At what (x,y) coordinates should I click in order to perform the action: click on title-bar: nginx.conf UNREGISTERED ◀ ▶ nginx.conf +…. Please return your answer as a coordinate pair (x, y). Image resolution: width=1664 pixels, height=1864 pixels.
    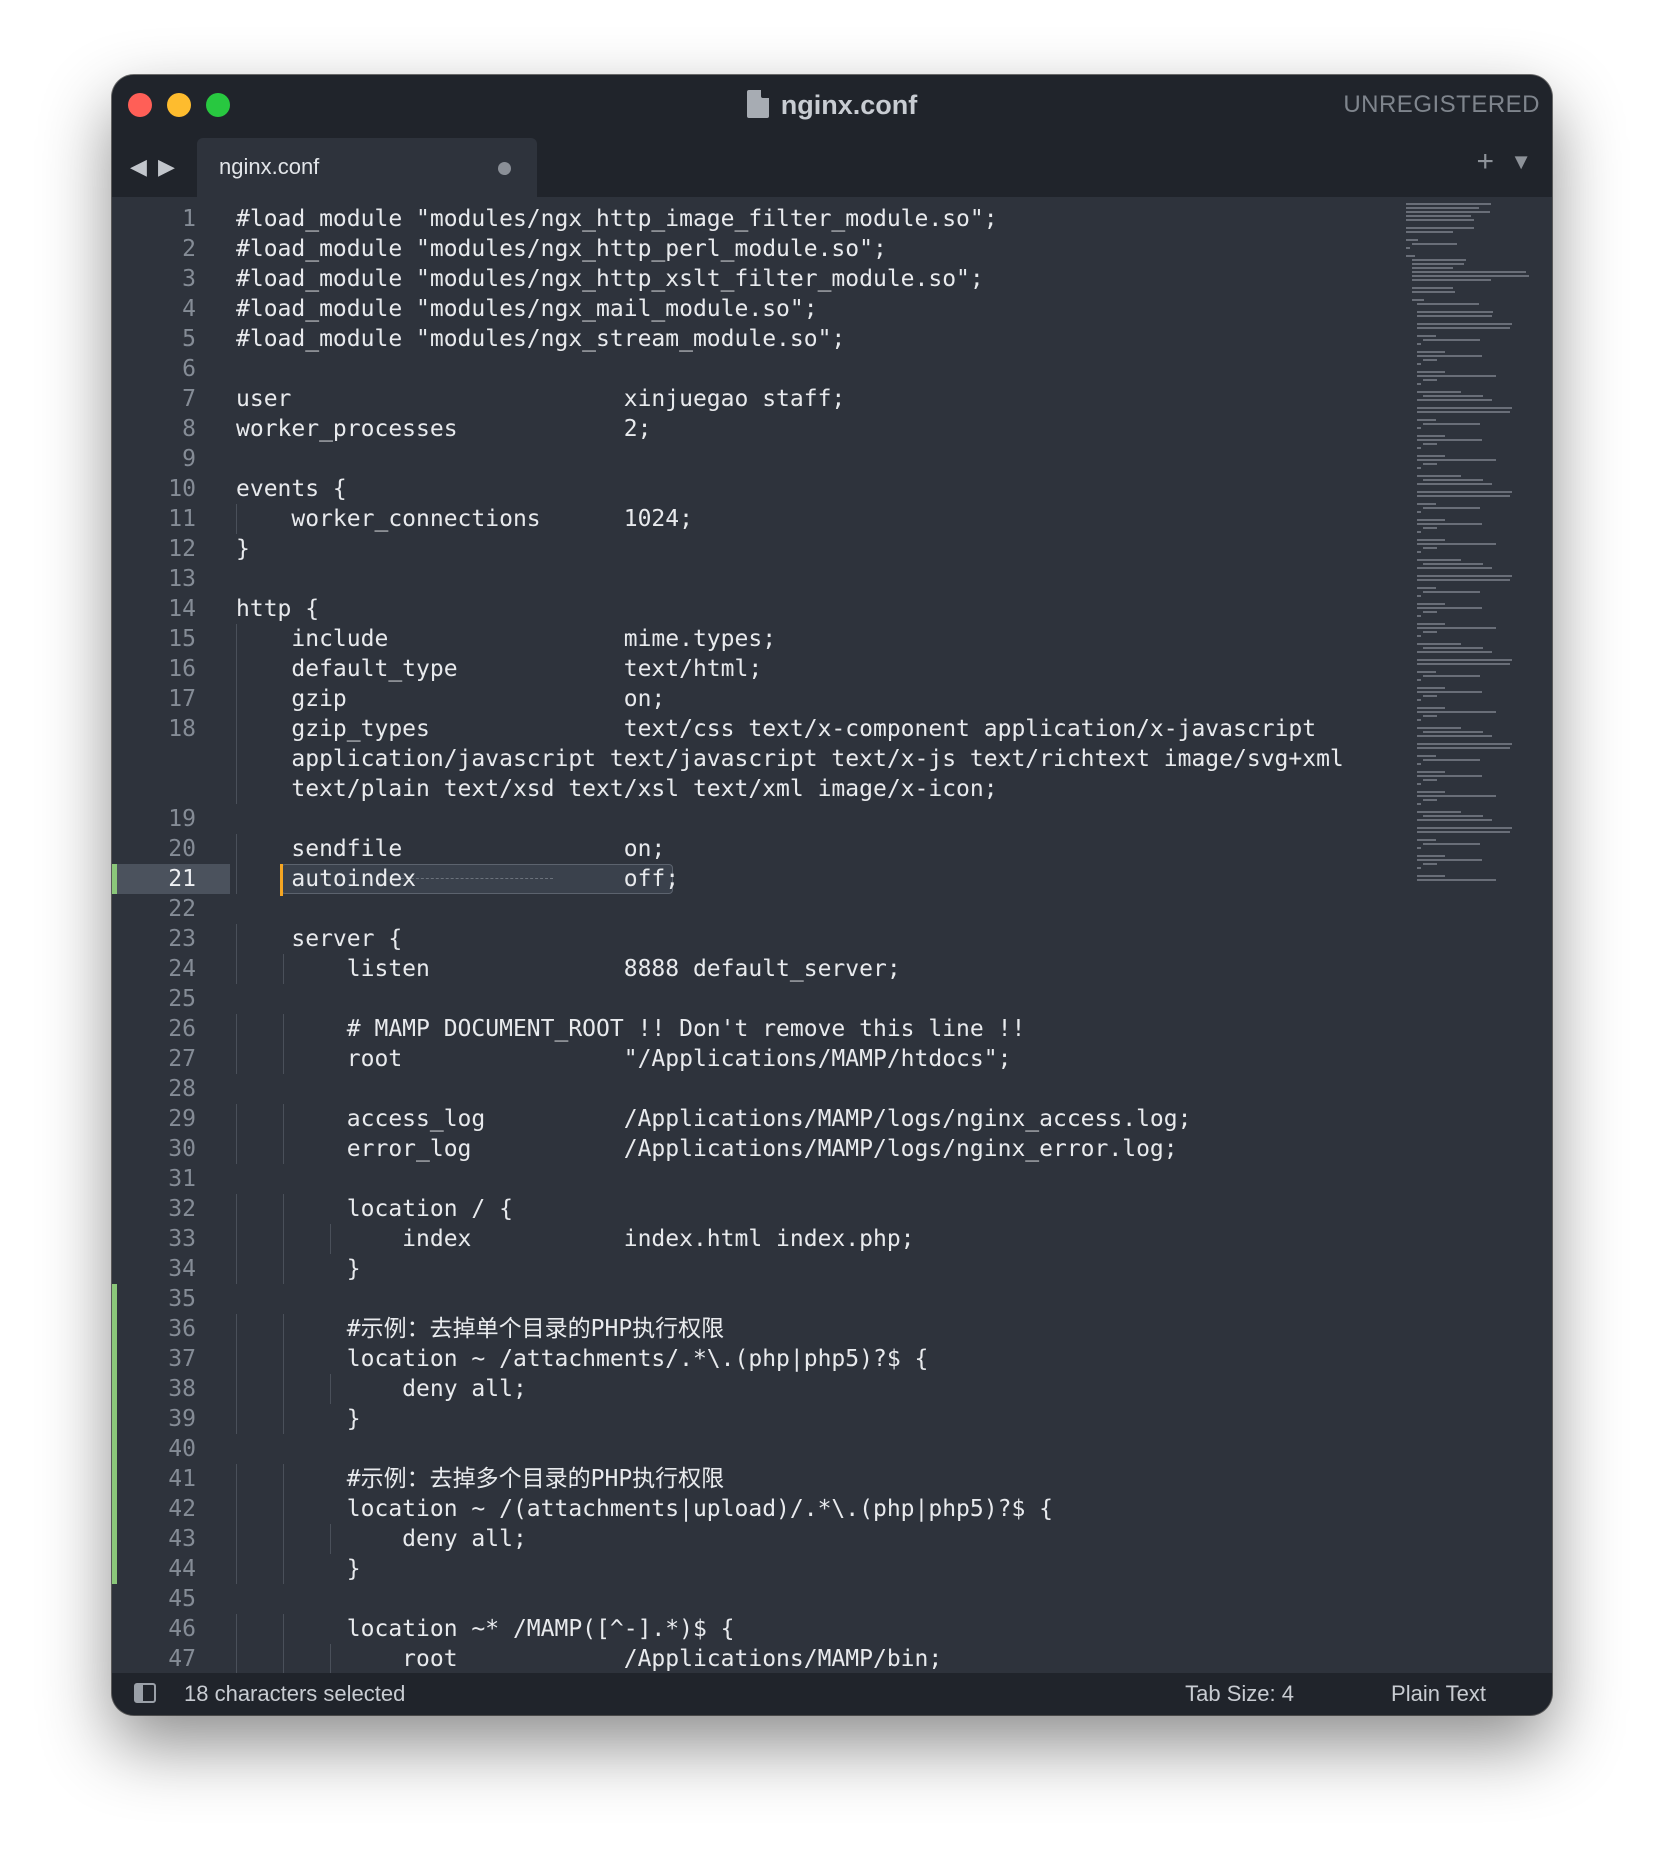
    Looking at the image, I should click on (832, 136).